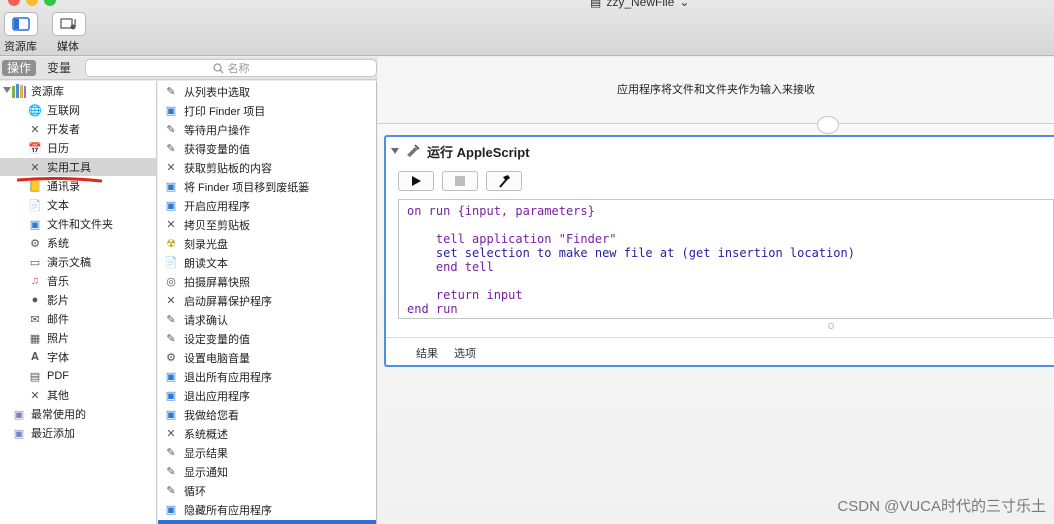 Image resolution: width=1054 pixels, height=524 pixels. What do you see at coordinates (7, 90) in the screenshot?
I see `library-disclosure-icon` at bounding box center [7, 90].